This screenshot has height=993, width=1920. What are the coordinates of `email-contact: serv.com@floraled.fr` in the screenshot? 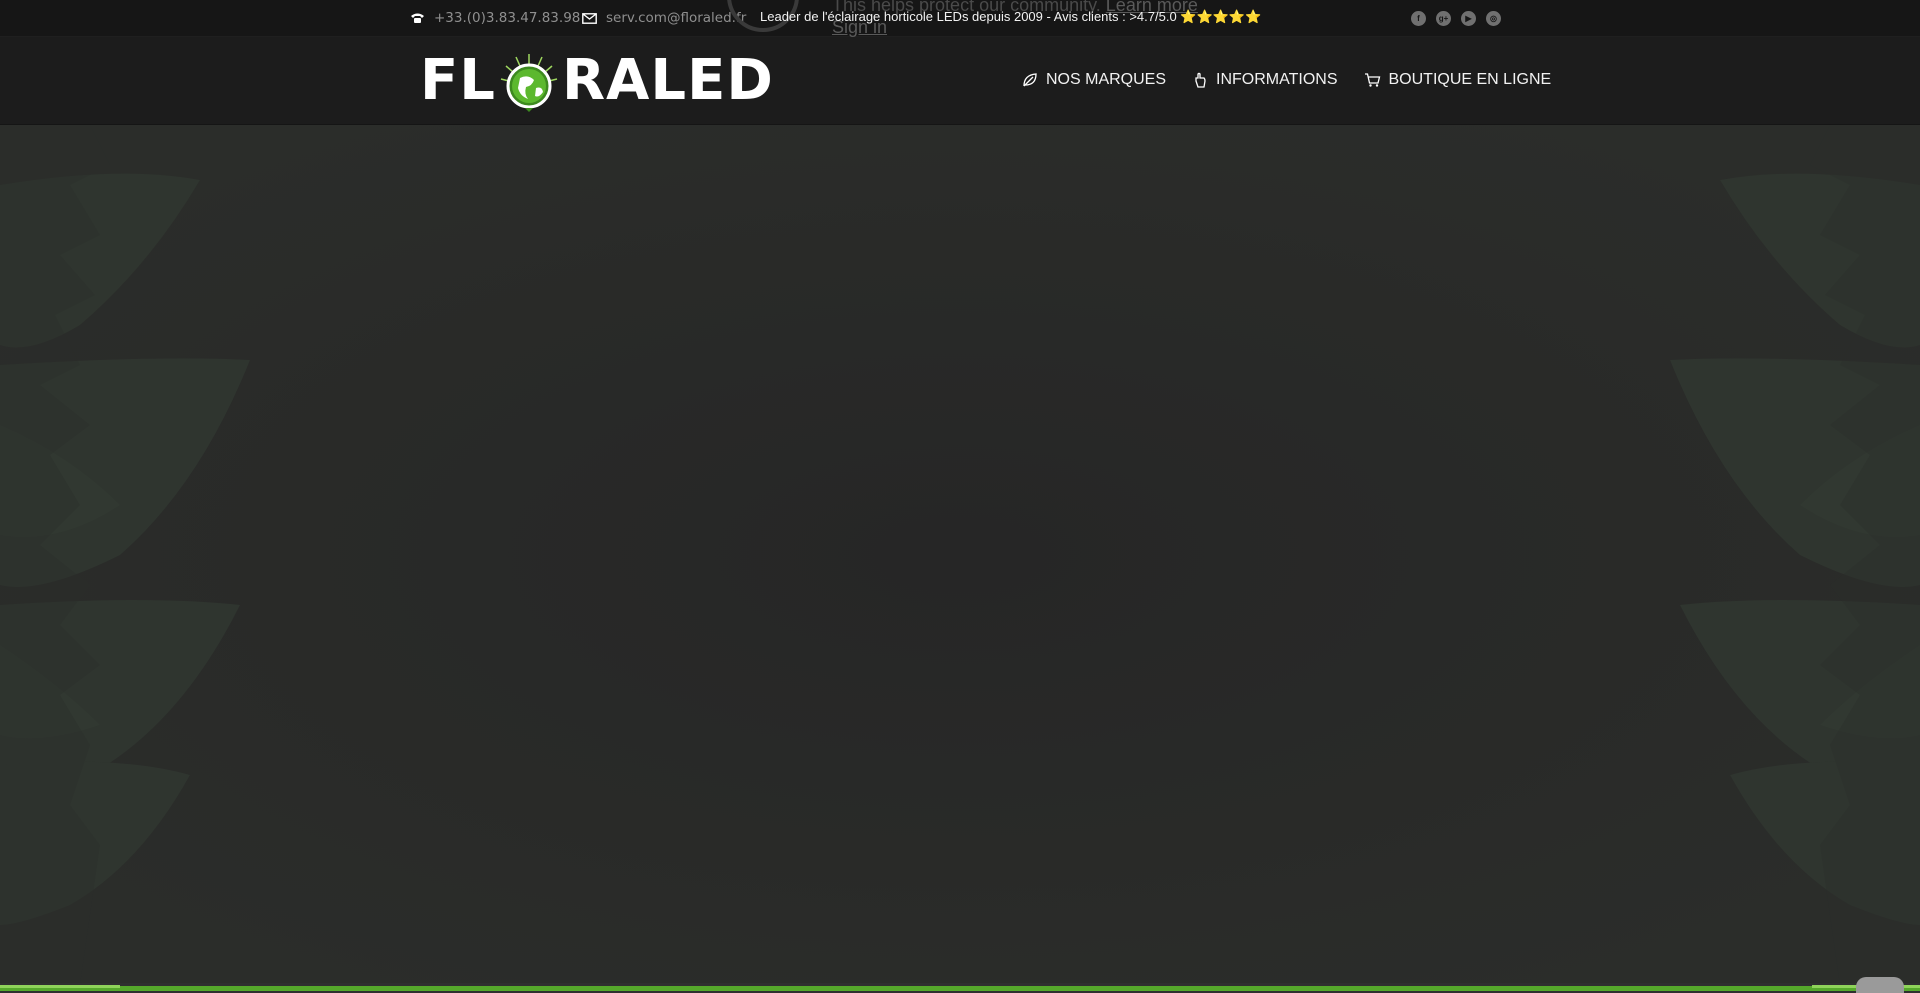 It's located at (664, 18).